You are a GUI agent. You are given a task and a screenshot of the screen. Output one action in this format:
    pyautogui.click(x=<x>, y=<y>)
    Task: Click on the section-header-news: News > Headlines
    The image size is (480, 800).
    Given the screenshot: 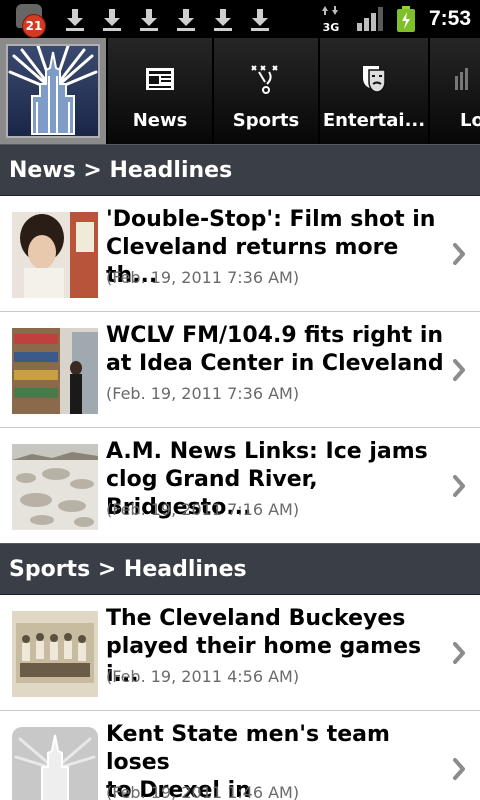 What is the action you would take?
    pyautogui.click(x=240, y=170)
    